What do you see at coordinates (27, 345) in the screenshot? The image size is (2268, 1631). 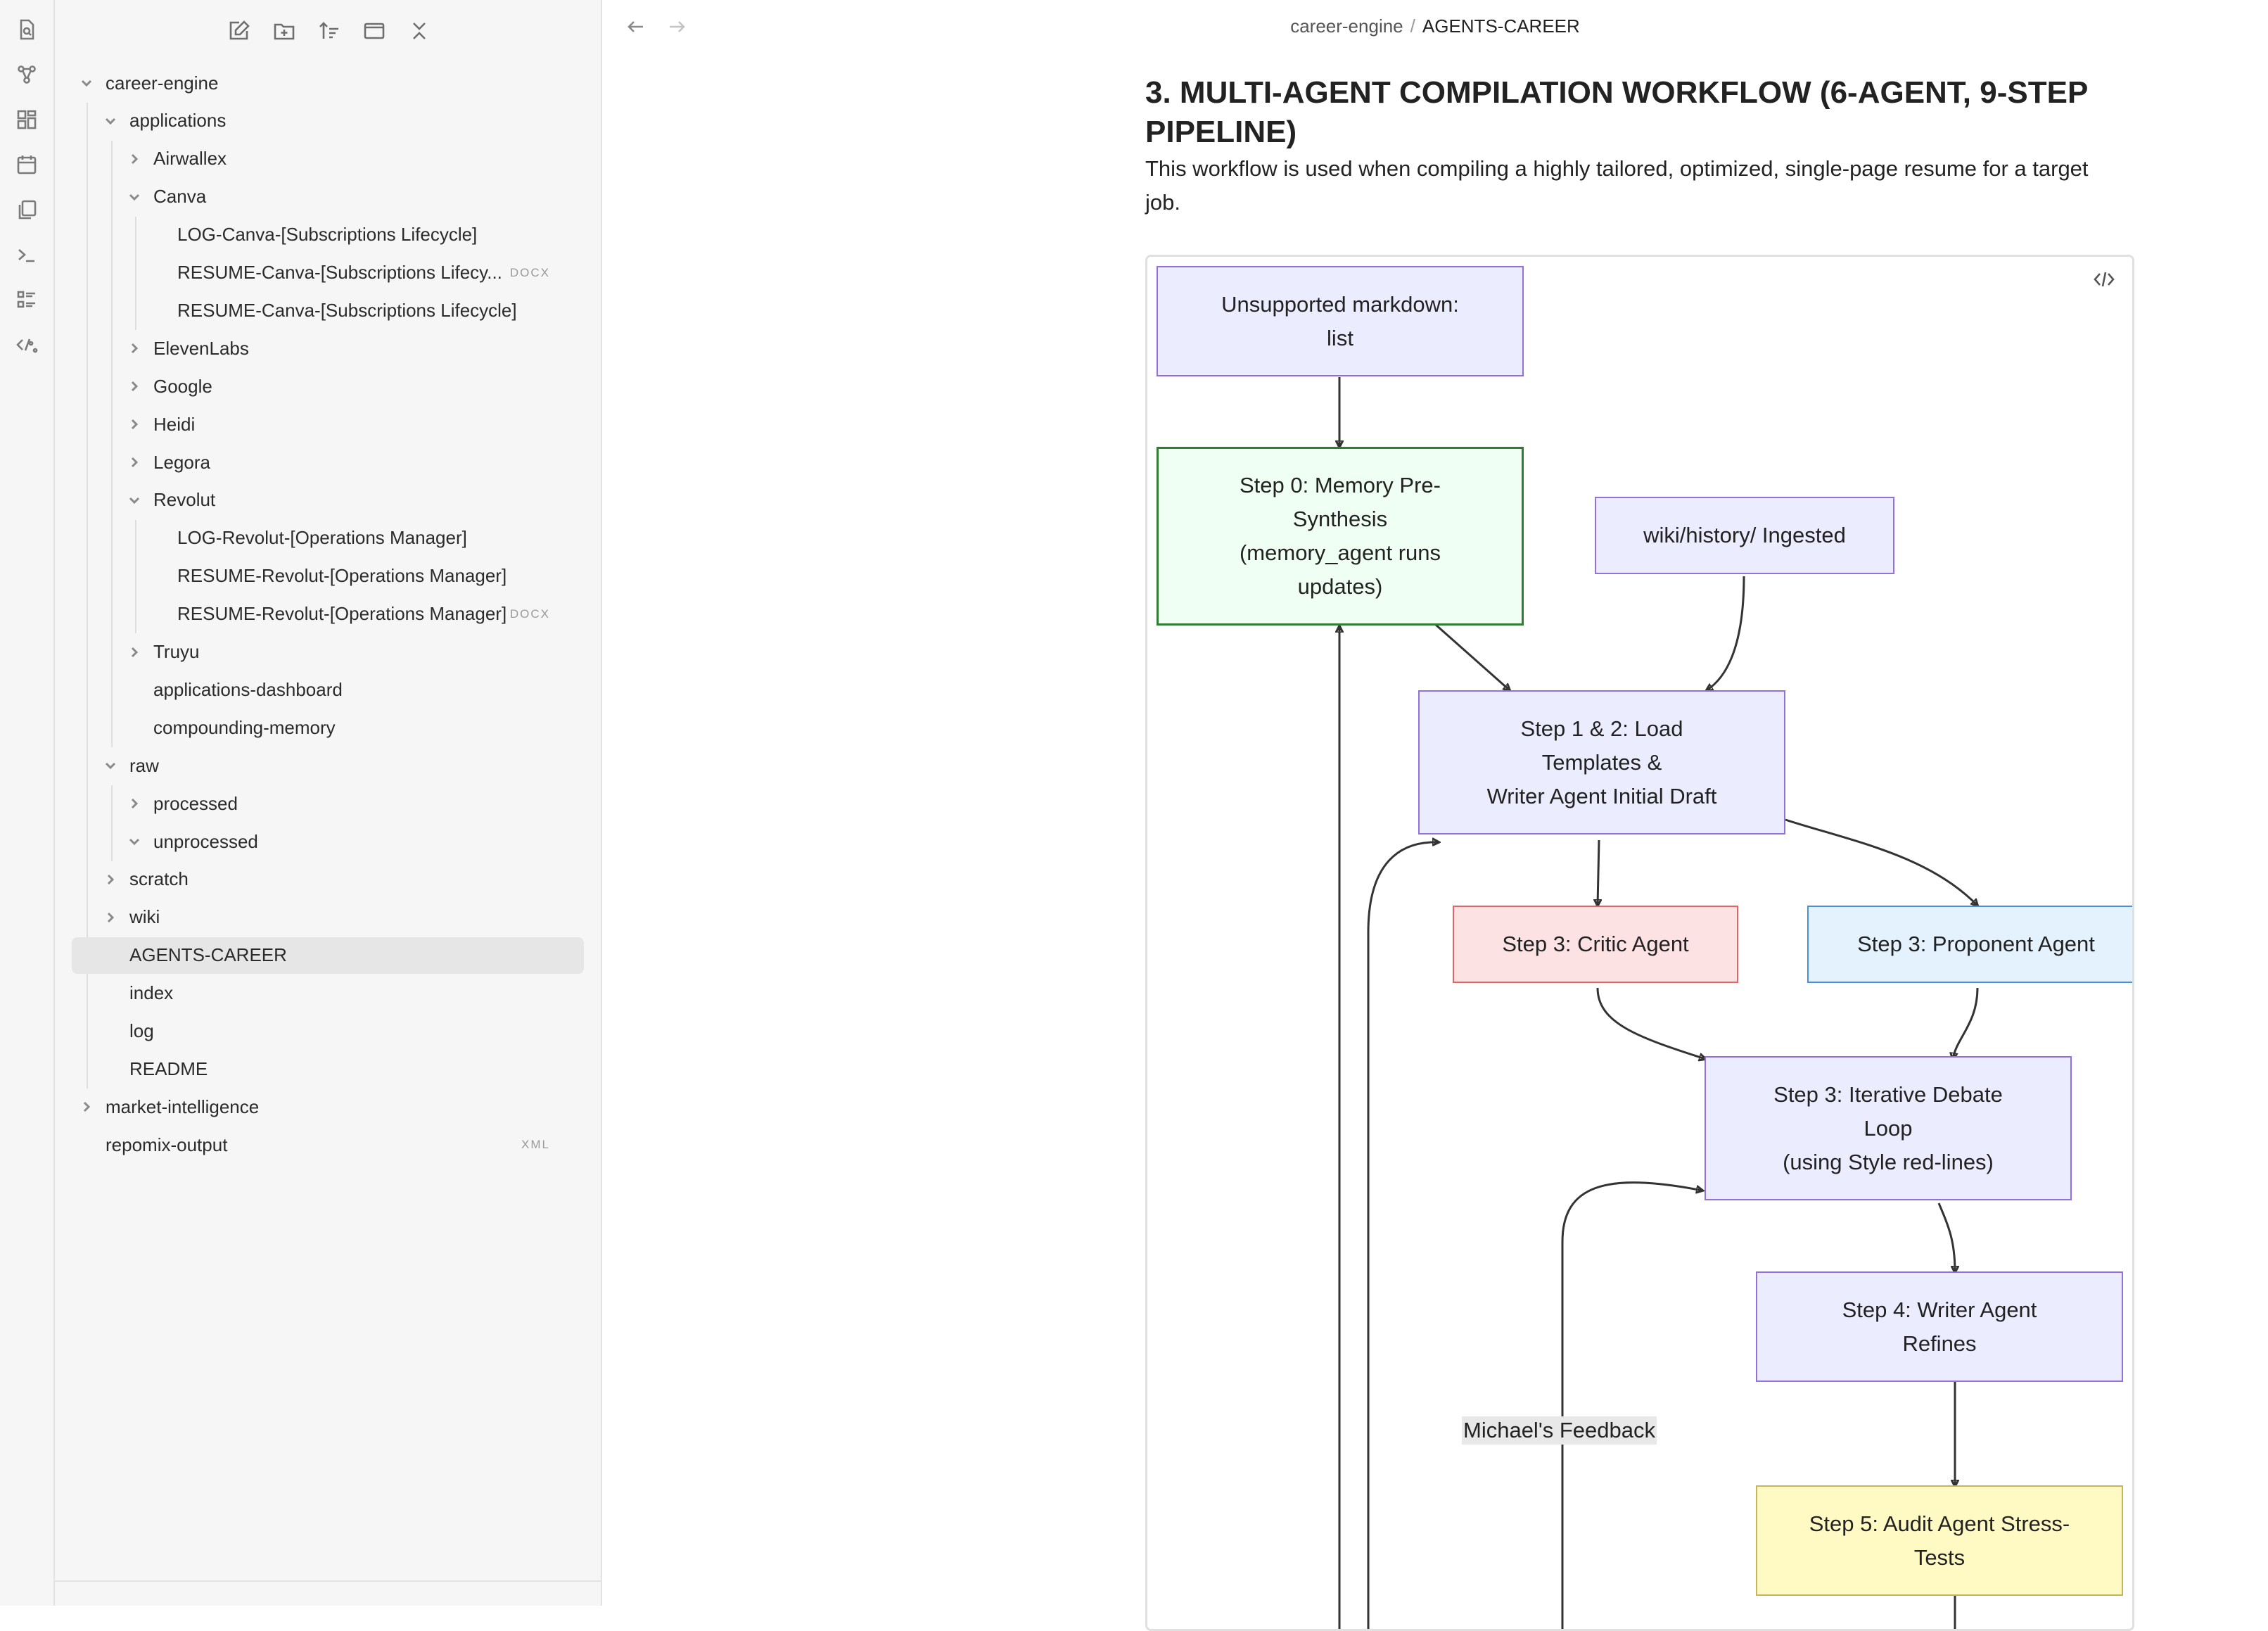 I see `templater-icon` at bounding box center [27, 345].